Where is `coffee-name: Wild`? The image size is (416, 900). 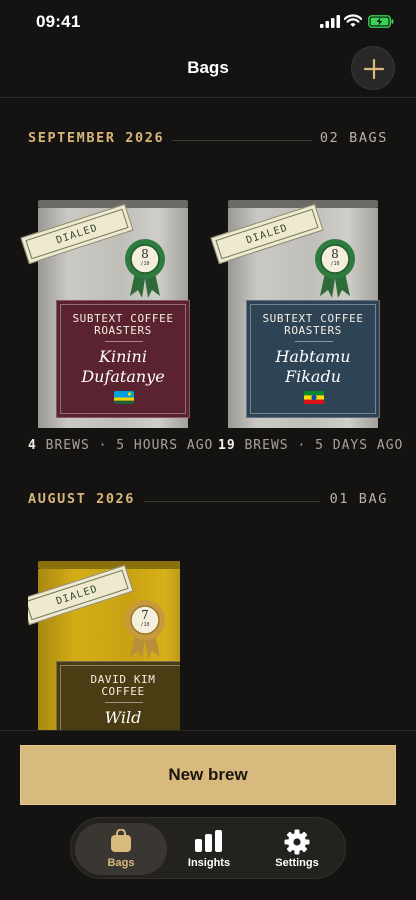 coffee-name: Wild is located at coordinates (123, 717).